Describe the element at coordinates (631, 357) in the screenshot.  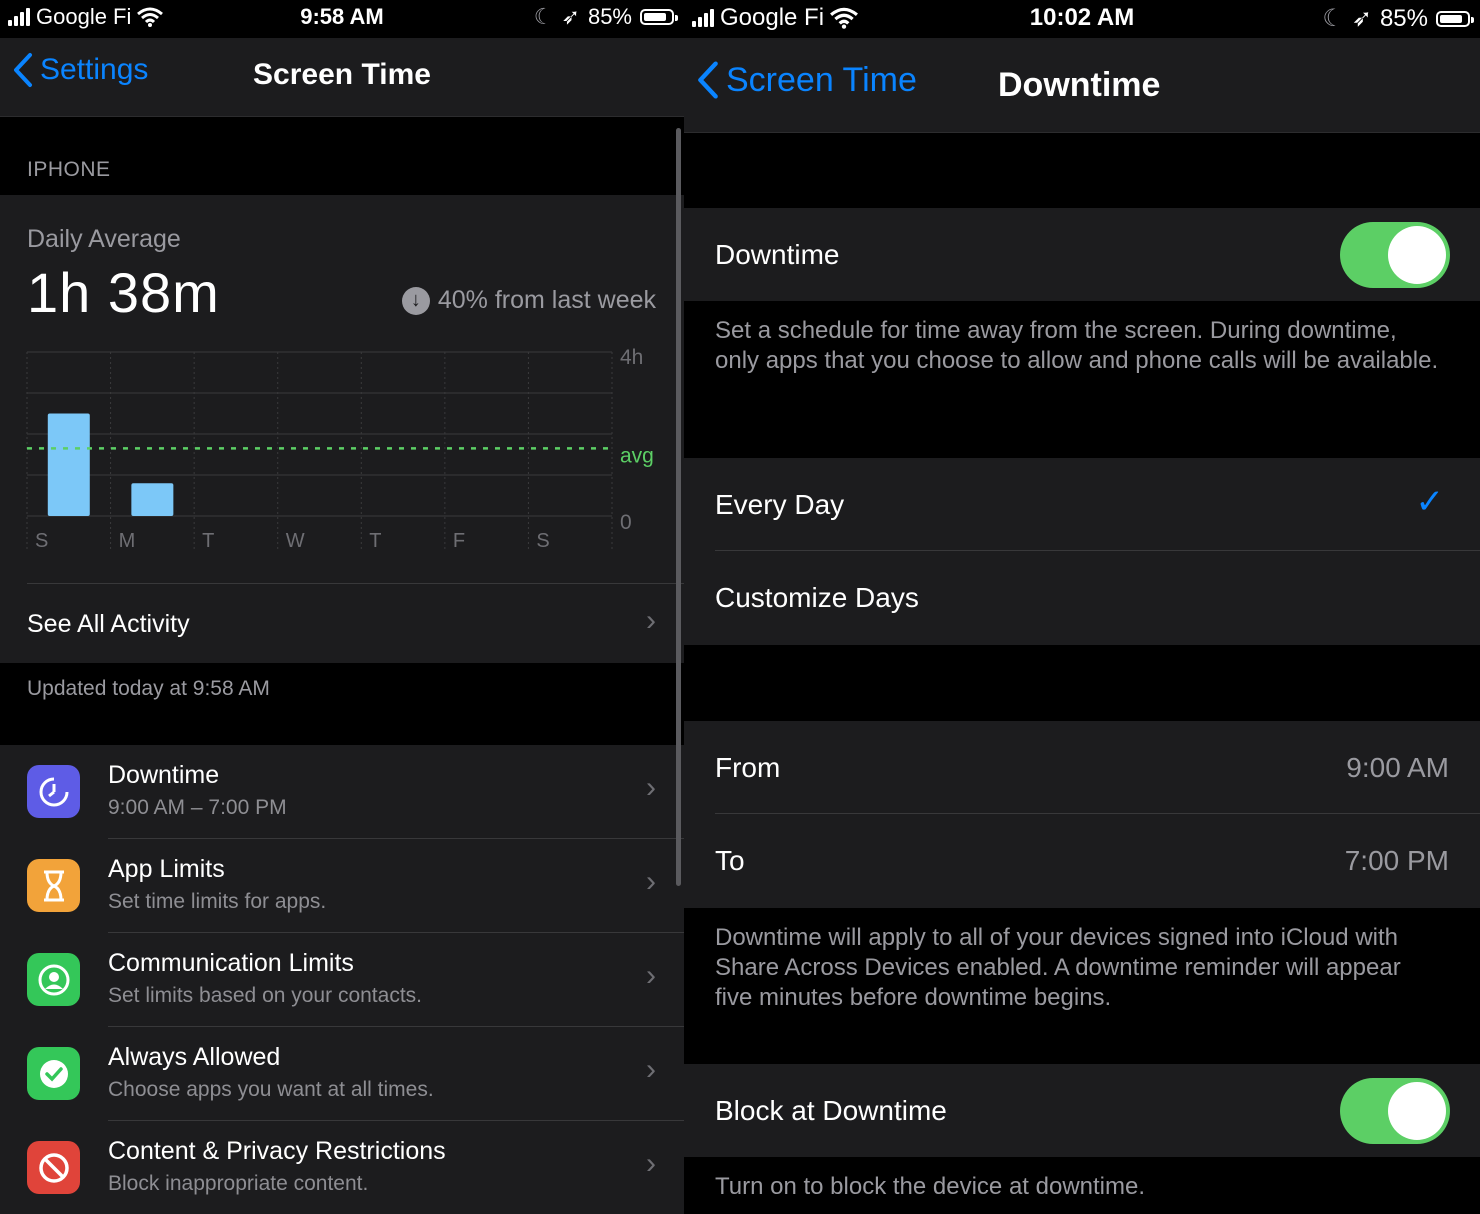
I see `y-tick-label: 4h` at that location.